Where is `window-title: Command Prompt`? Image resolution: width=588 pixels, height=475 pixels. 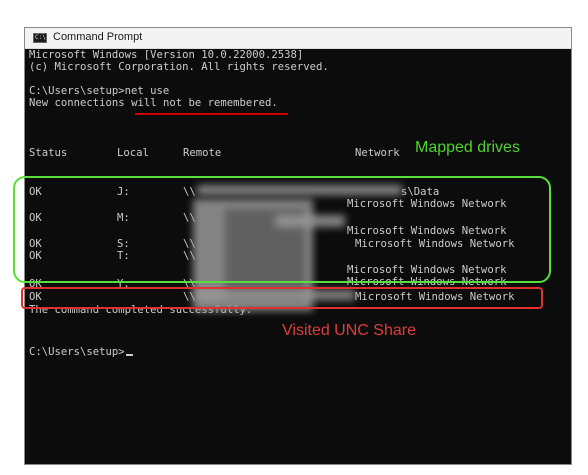 window-title: Command Prompt is located at coordinates (98, 37).